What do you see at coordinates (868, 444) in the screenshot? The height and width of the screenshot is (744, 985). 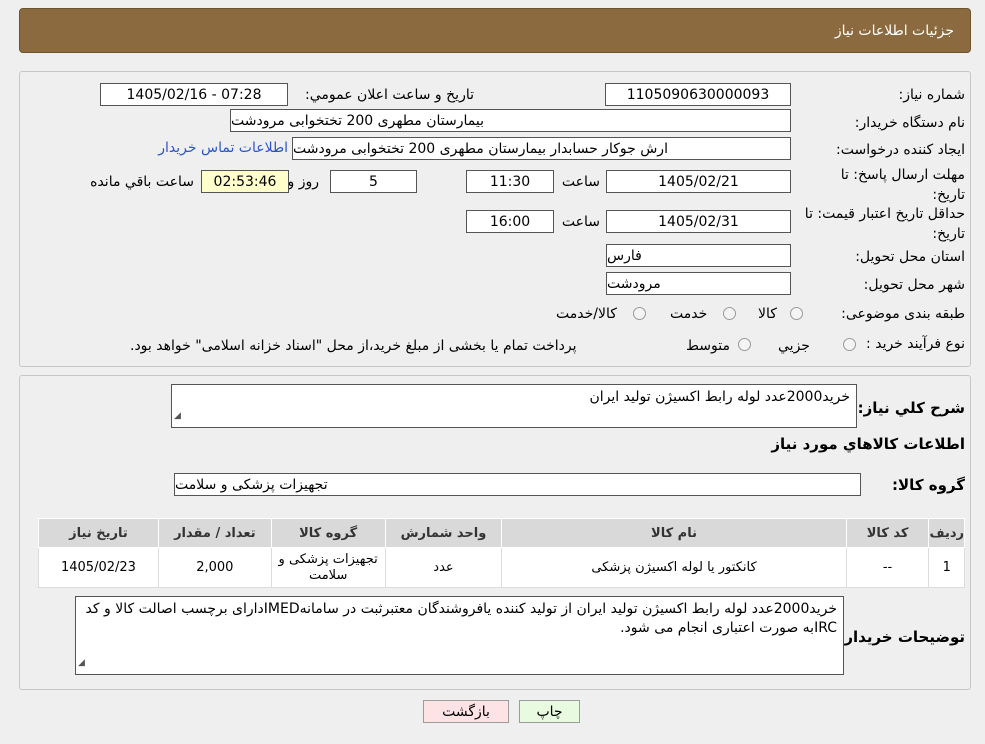 I see `goods-info-heading: اطلاعات کالاهاي مورد نیاز` at bounding box center [868, 444].